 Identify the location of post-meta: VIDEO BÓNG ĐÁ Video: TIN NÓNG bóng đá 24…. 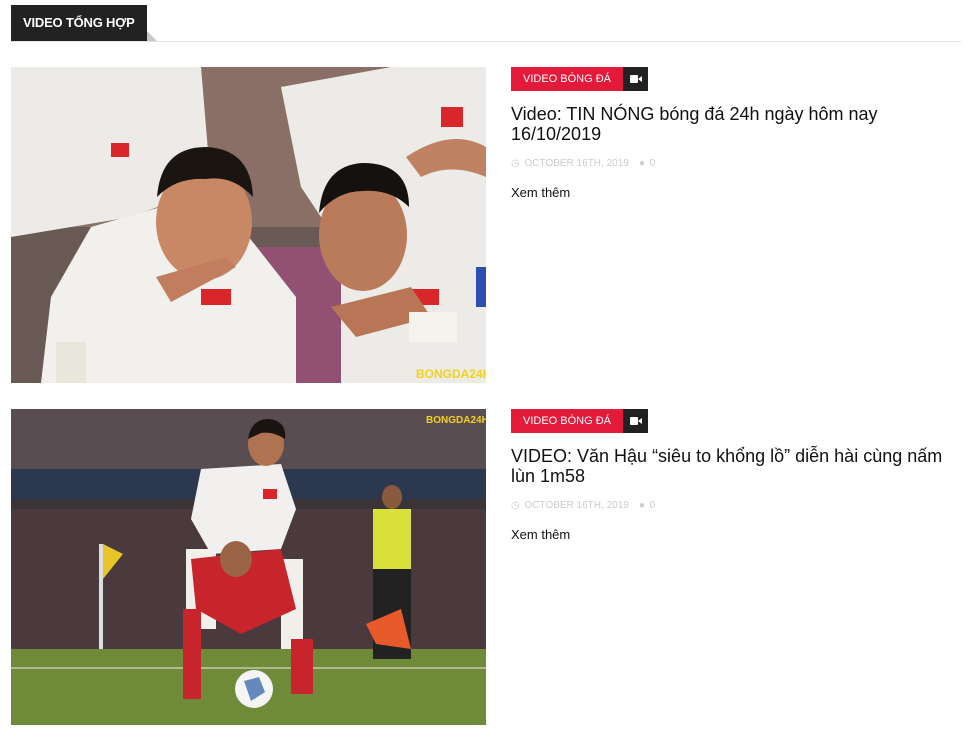
(731, 133).